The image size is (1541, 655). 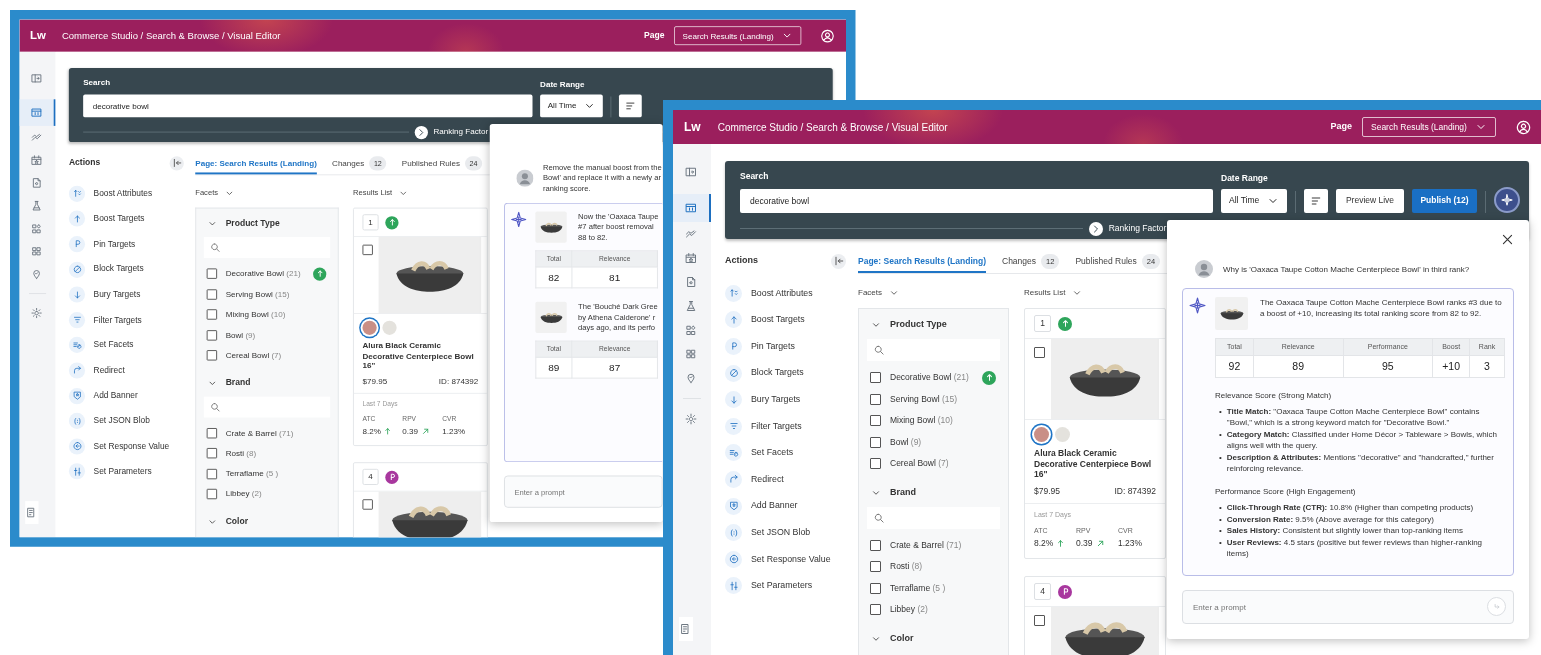 I want to click on flask-icon, so click(x=691, y=306).